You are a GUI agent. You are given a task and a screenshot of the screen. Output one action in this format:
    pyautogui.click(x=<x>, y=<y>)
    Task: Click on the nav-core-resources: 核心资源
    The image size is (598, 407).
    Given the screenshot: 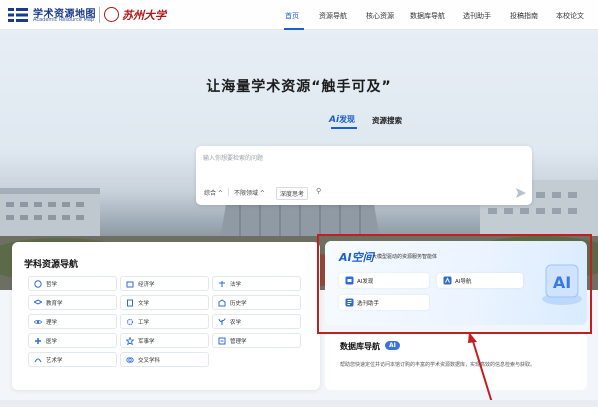 What is the action you would take?
    pyautogui.click(x=380, y=16)
    